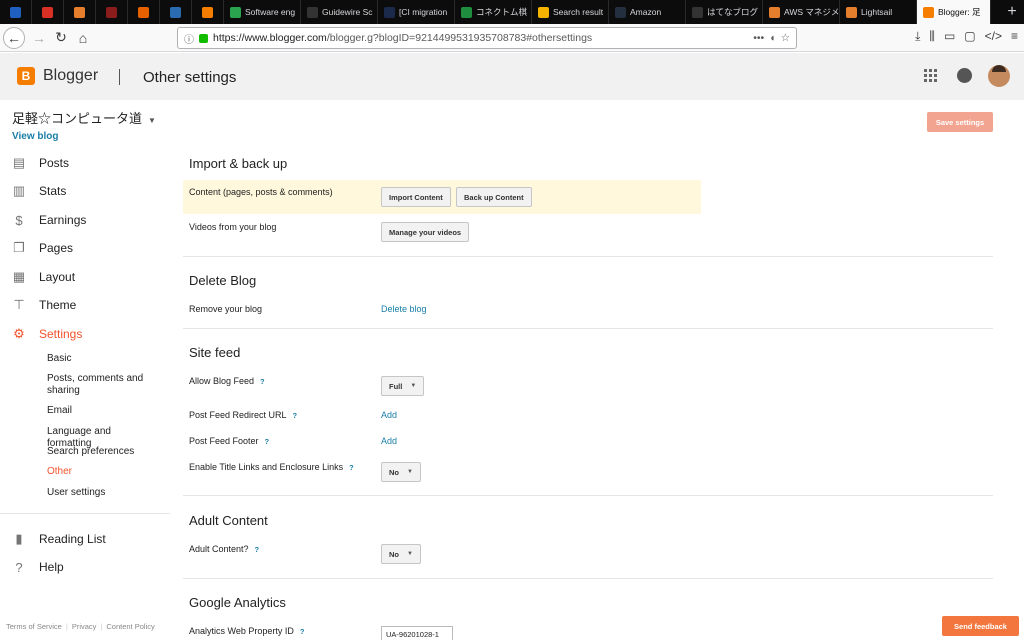  I want to click on delete-blog-link: Delete blog, so click(404, 309).